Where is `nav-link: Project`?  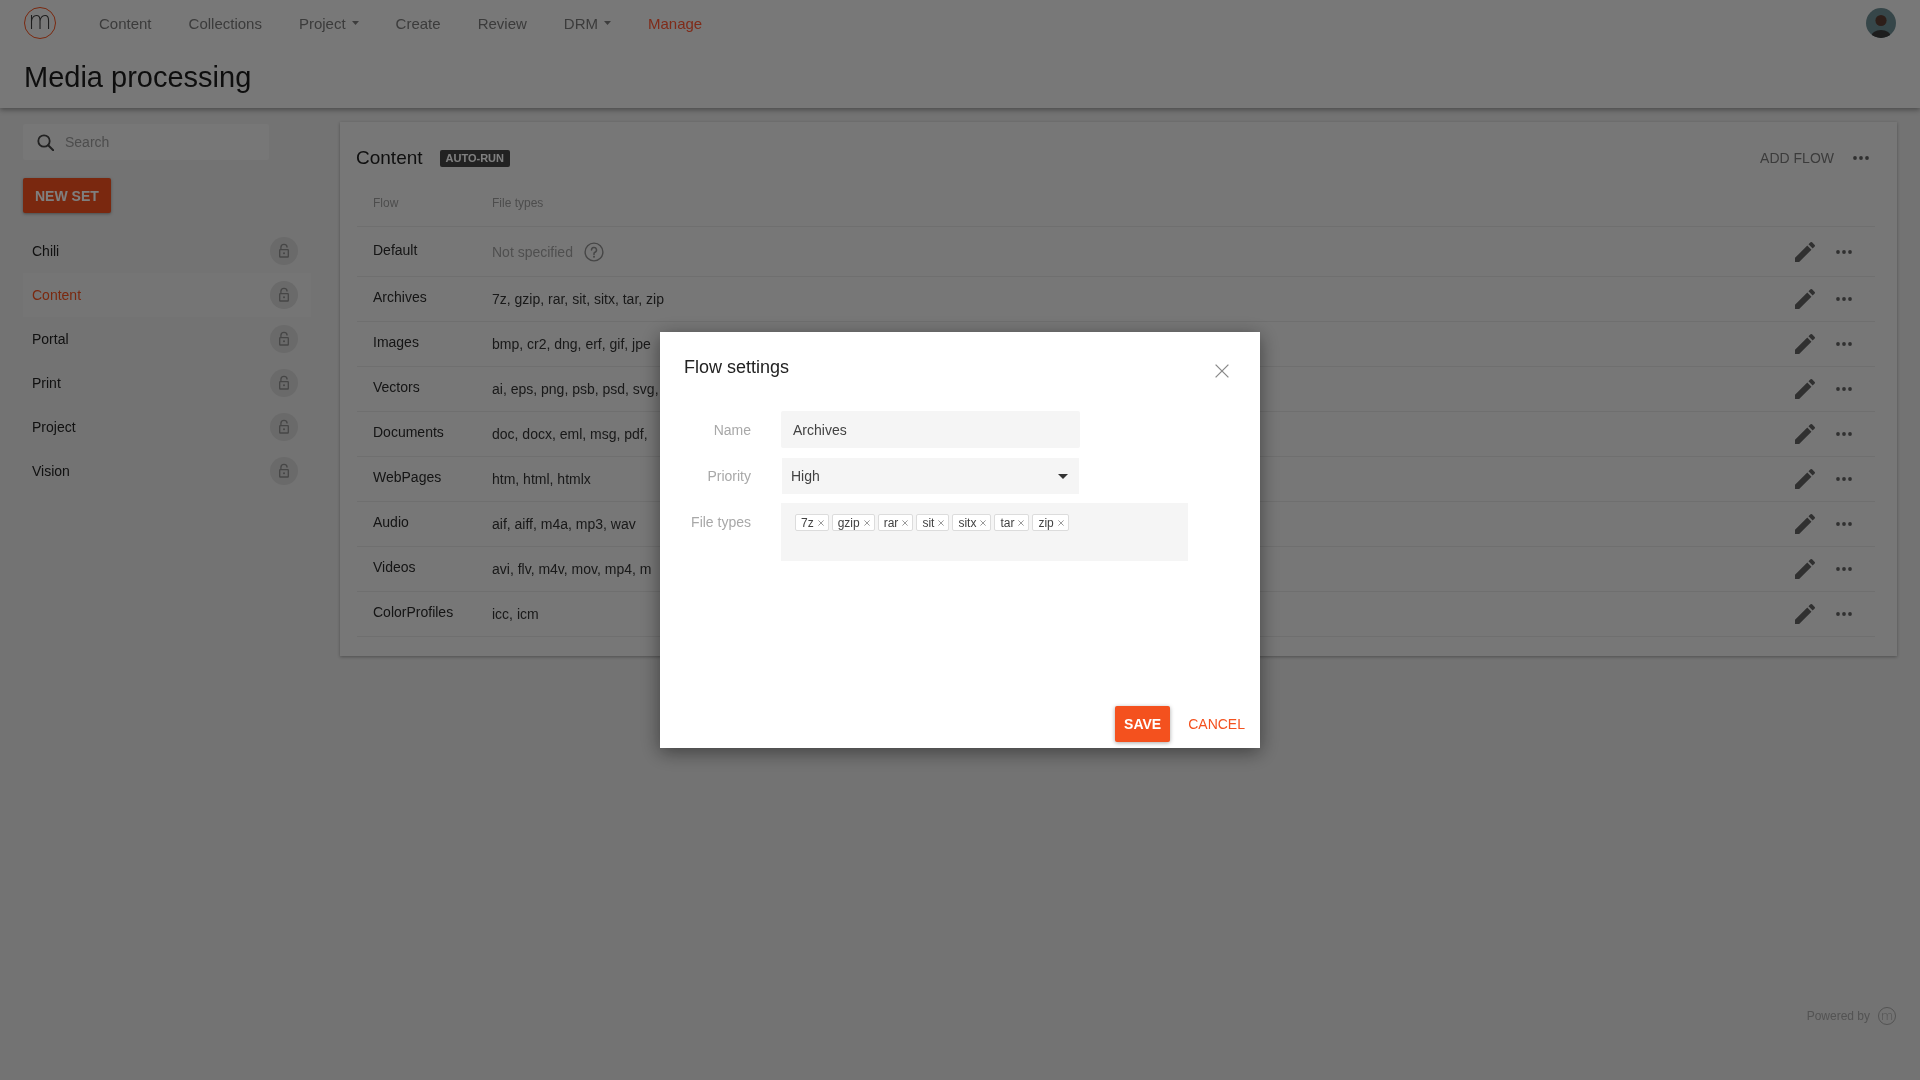 nav-link: Project is located at coordinates (328, 23).